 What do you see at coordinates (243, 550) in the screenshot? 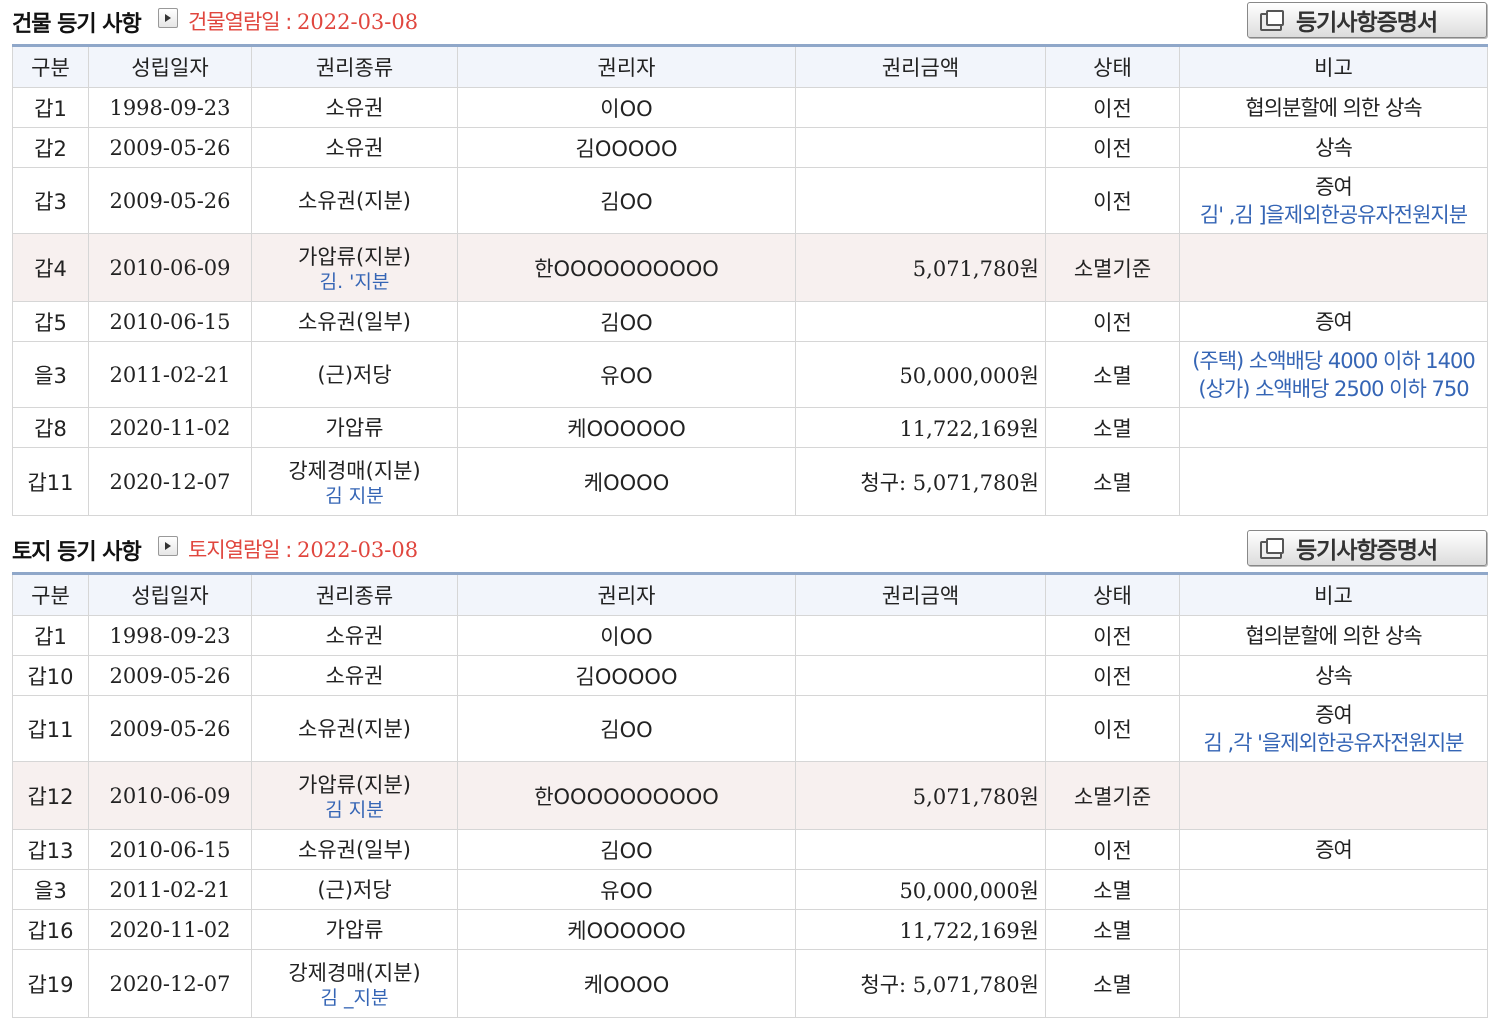
I see `land-view-date-label: 토지열람일 :` at bounding box center [243, 550].